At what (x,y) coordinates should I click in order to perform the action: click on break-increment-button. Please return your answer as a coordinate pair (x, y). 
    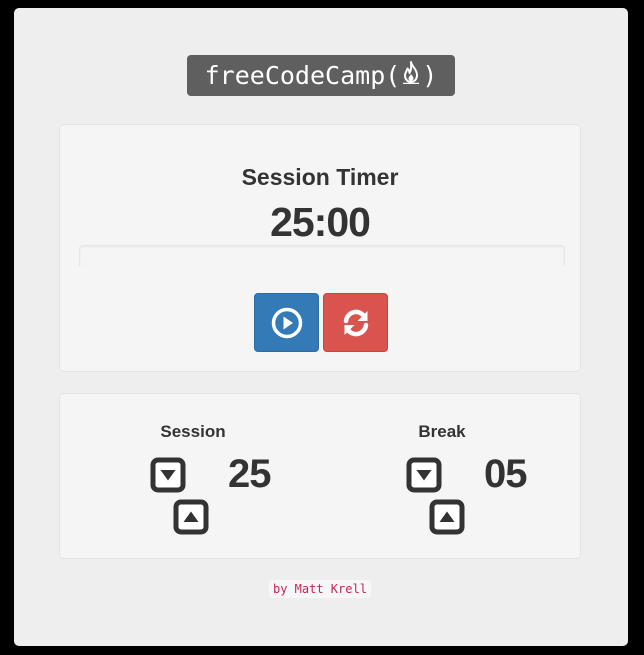
    Looking at the image, I should click on (447, 517).